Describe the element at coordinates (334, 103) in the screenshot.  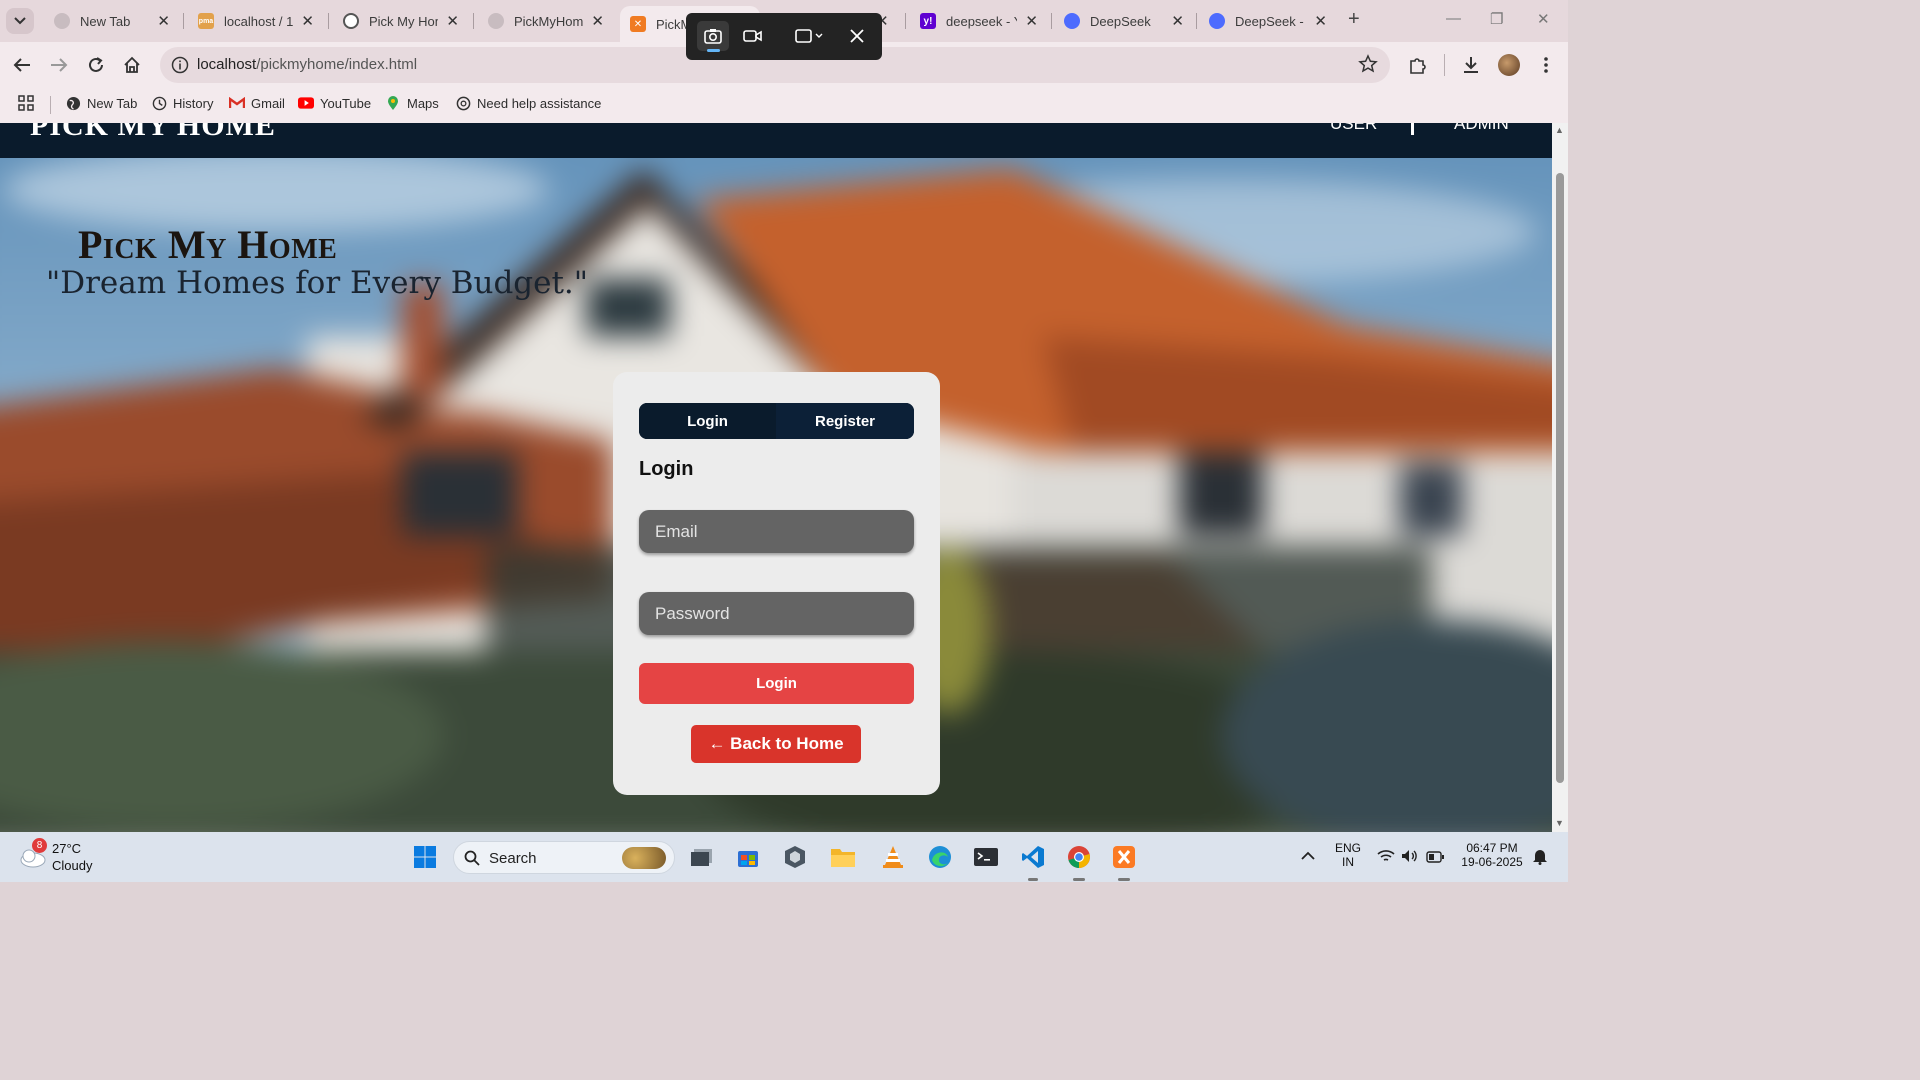
I see `bookmark-youtube: YouTube` at that location.